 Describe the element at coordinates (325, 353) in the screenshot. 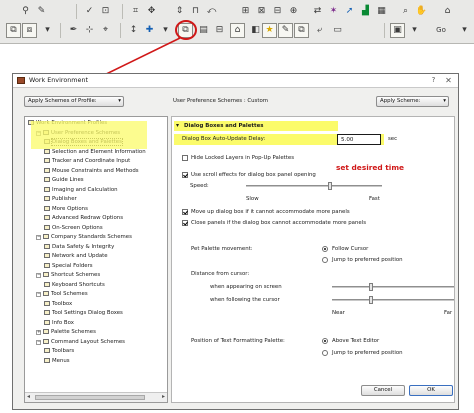

I see `text-jump-radio` at that location.